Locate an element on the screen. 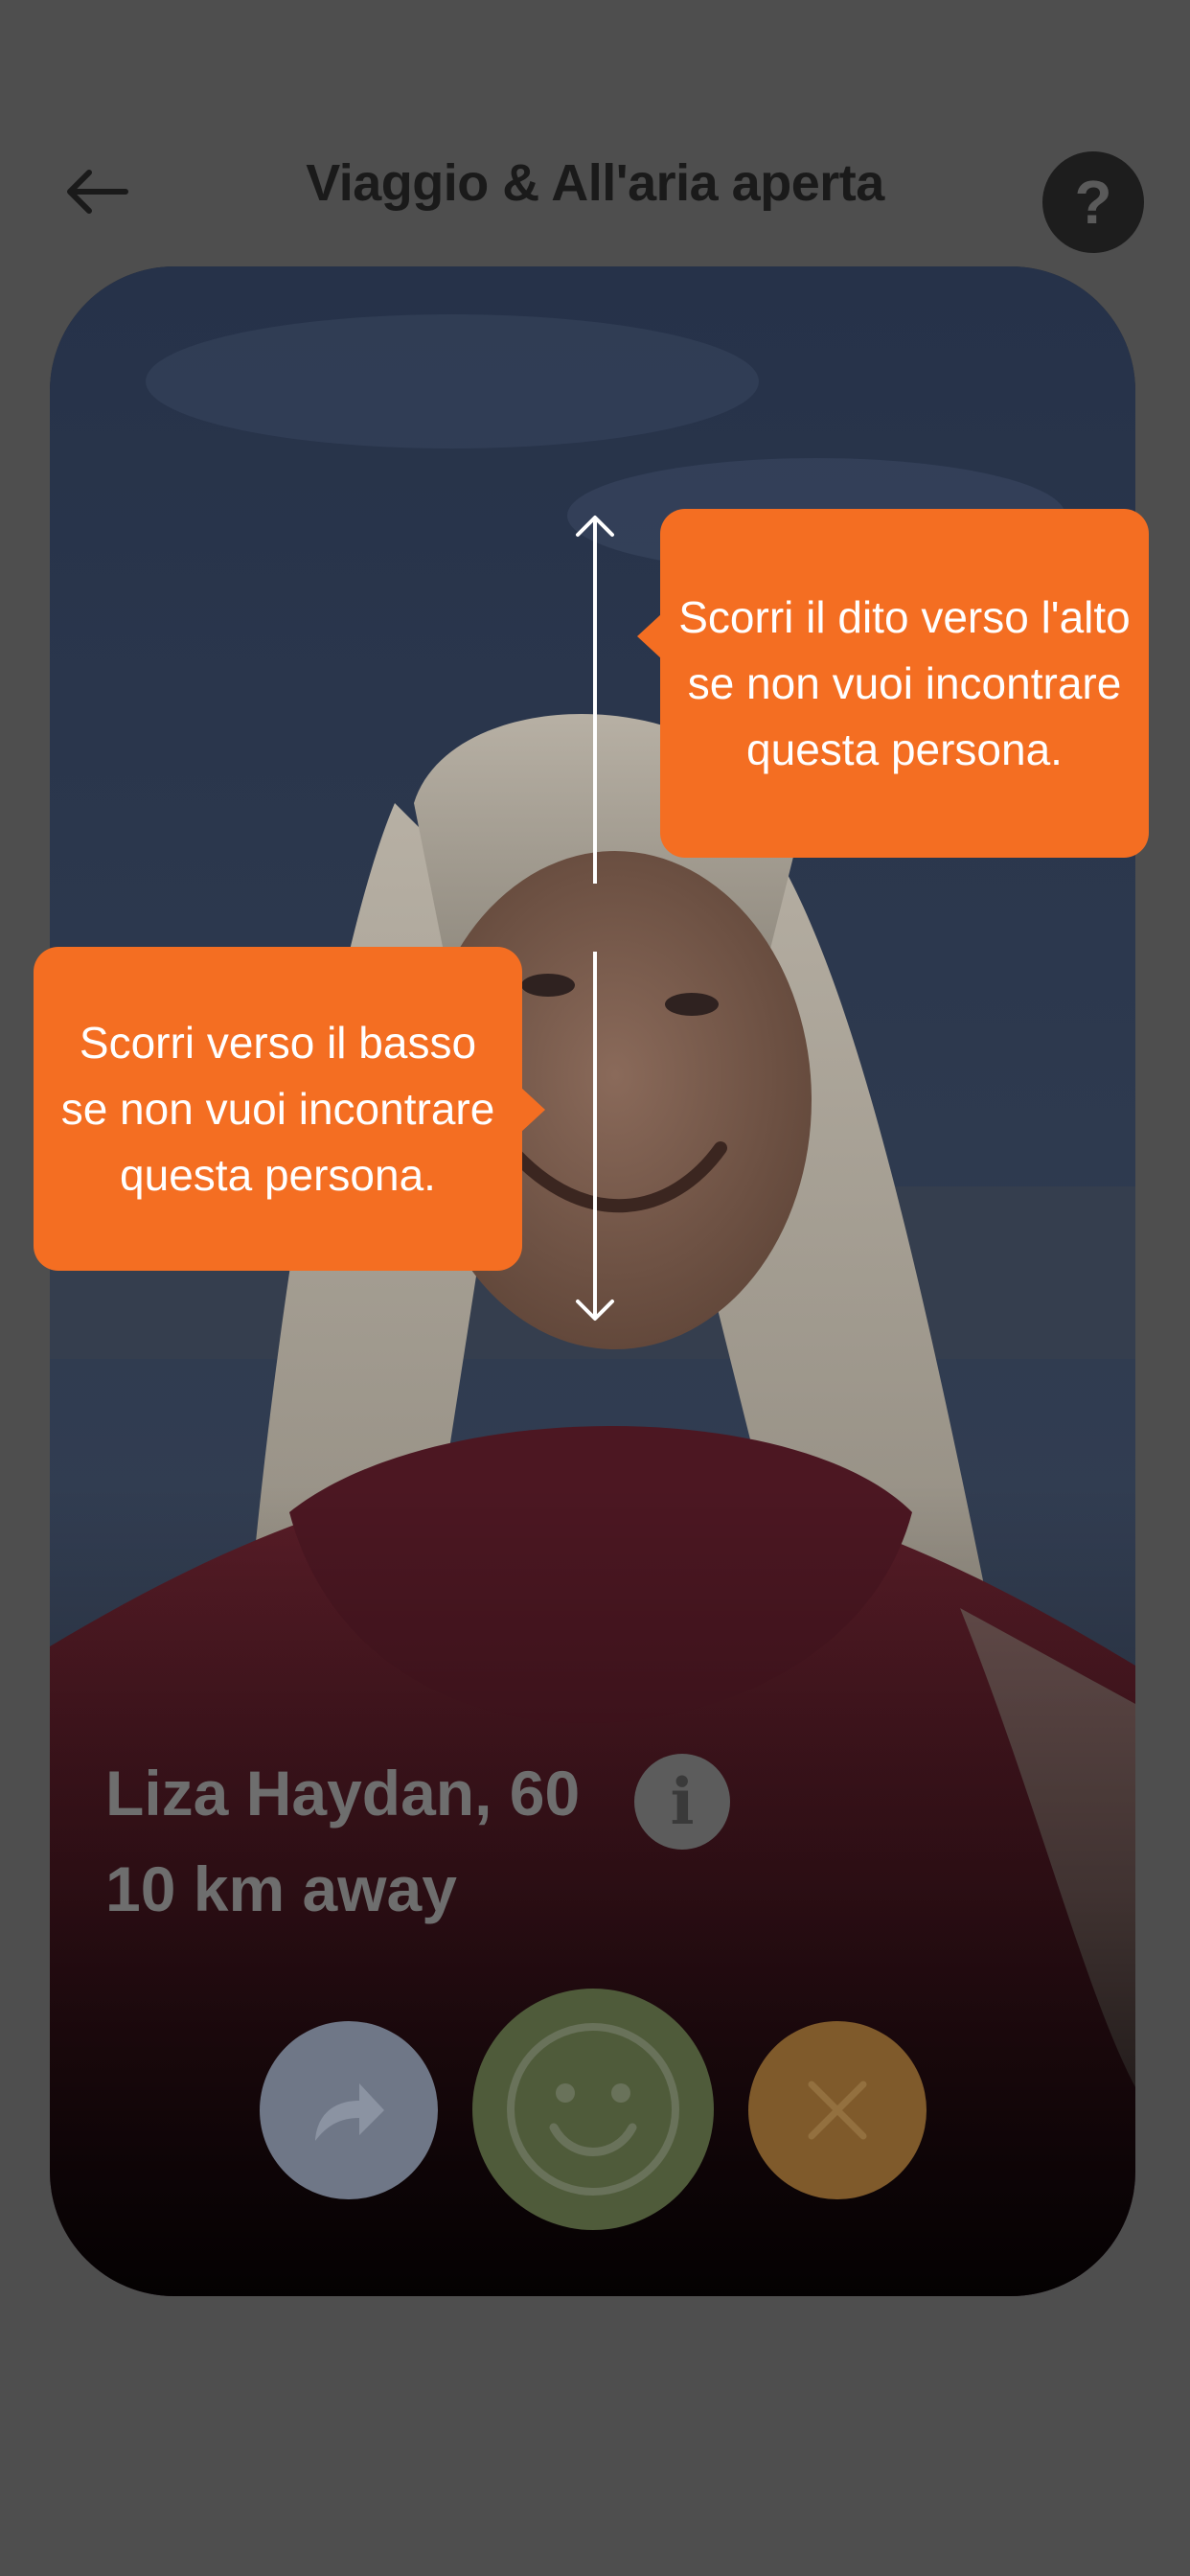 This screenshot has width=1190, height=2576. info-button: i is located at coordinates (682, 1802).